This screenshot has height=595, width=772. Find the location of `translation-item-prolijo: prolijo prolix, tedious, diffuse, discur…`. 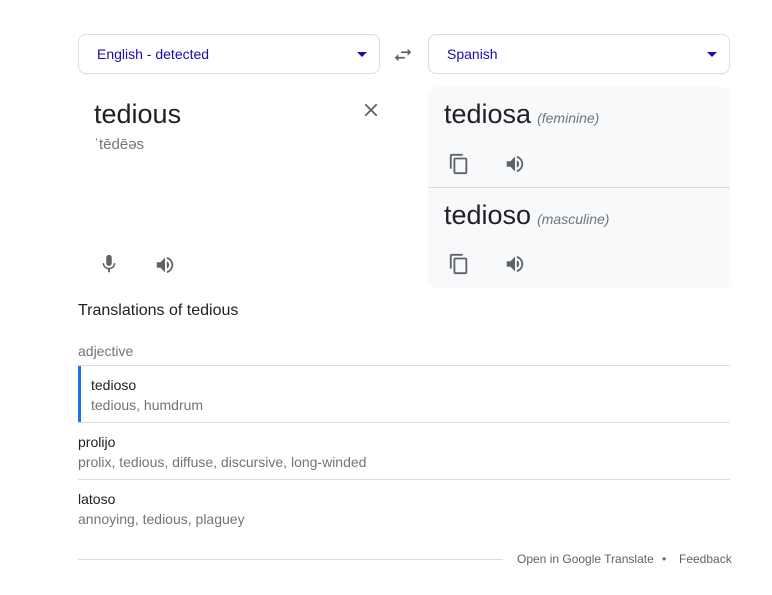

translation-item-prolijo: prolijo prolix, tedious, diffuse, discur… is located at coordinates (404, 451).